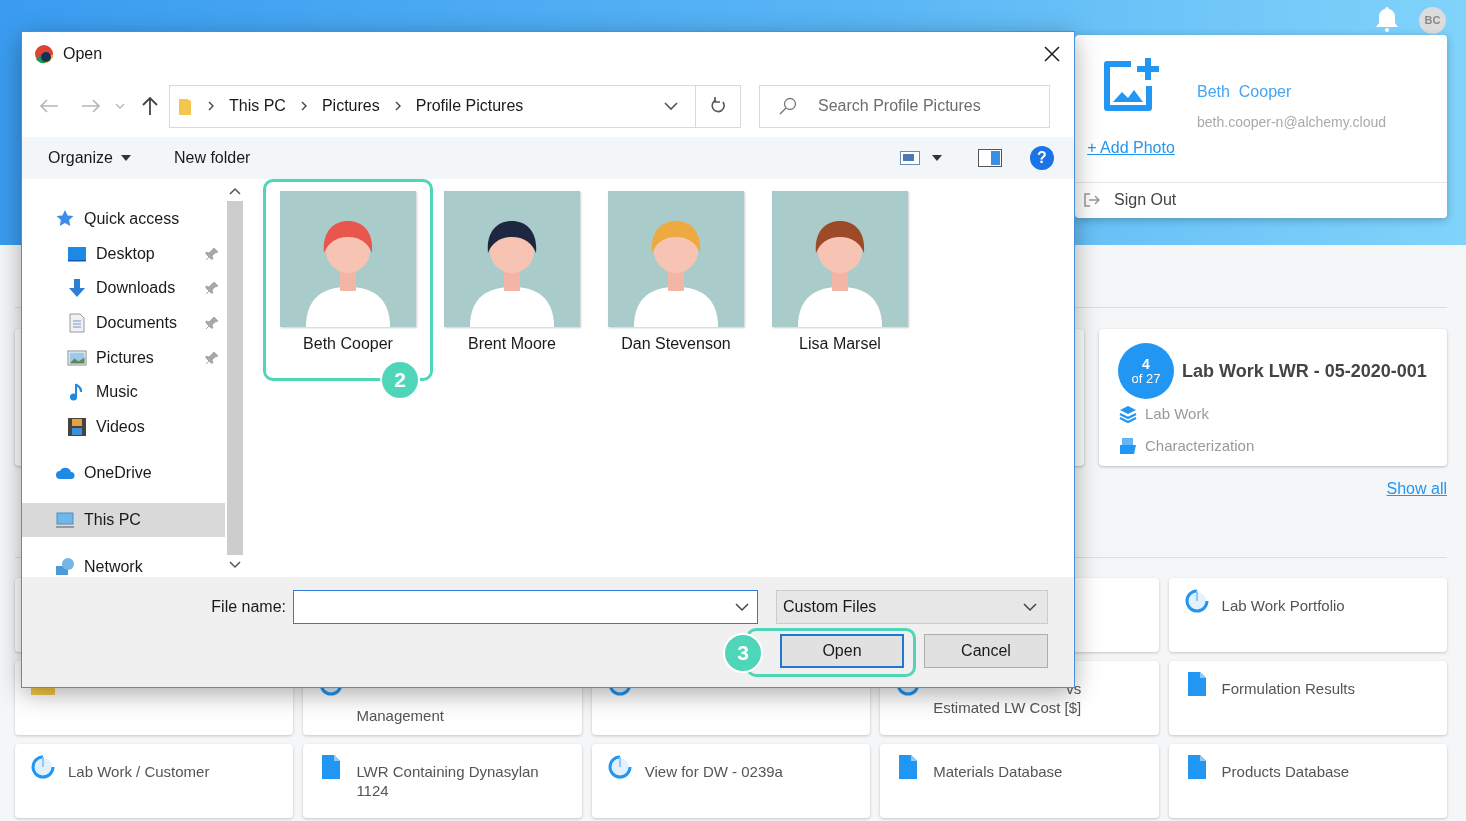  I want to click on close-icon, so click(1052, 53).